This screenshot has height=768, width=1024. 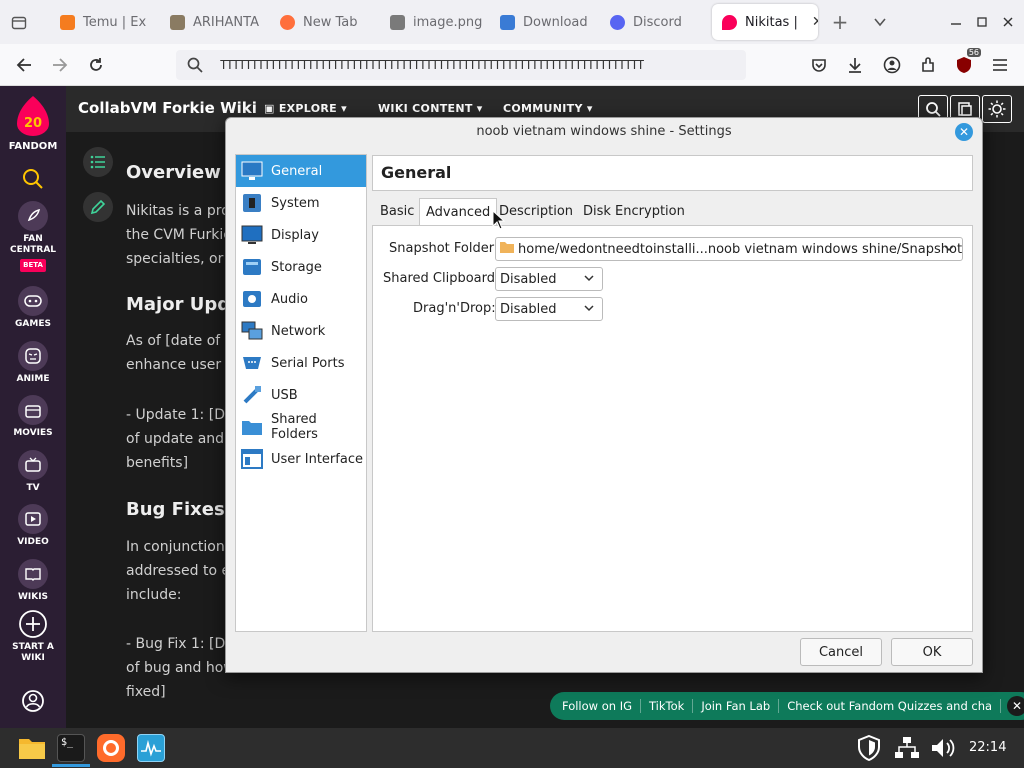 I want to click on edit-page-button, so click(x=98, y=207).